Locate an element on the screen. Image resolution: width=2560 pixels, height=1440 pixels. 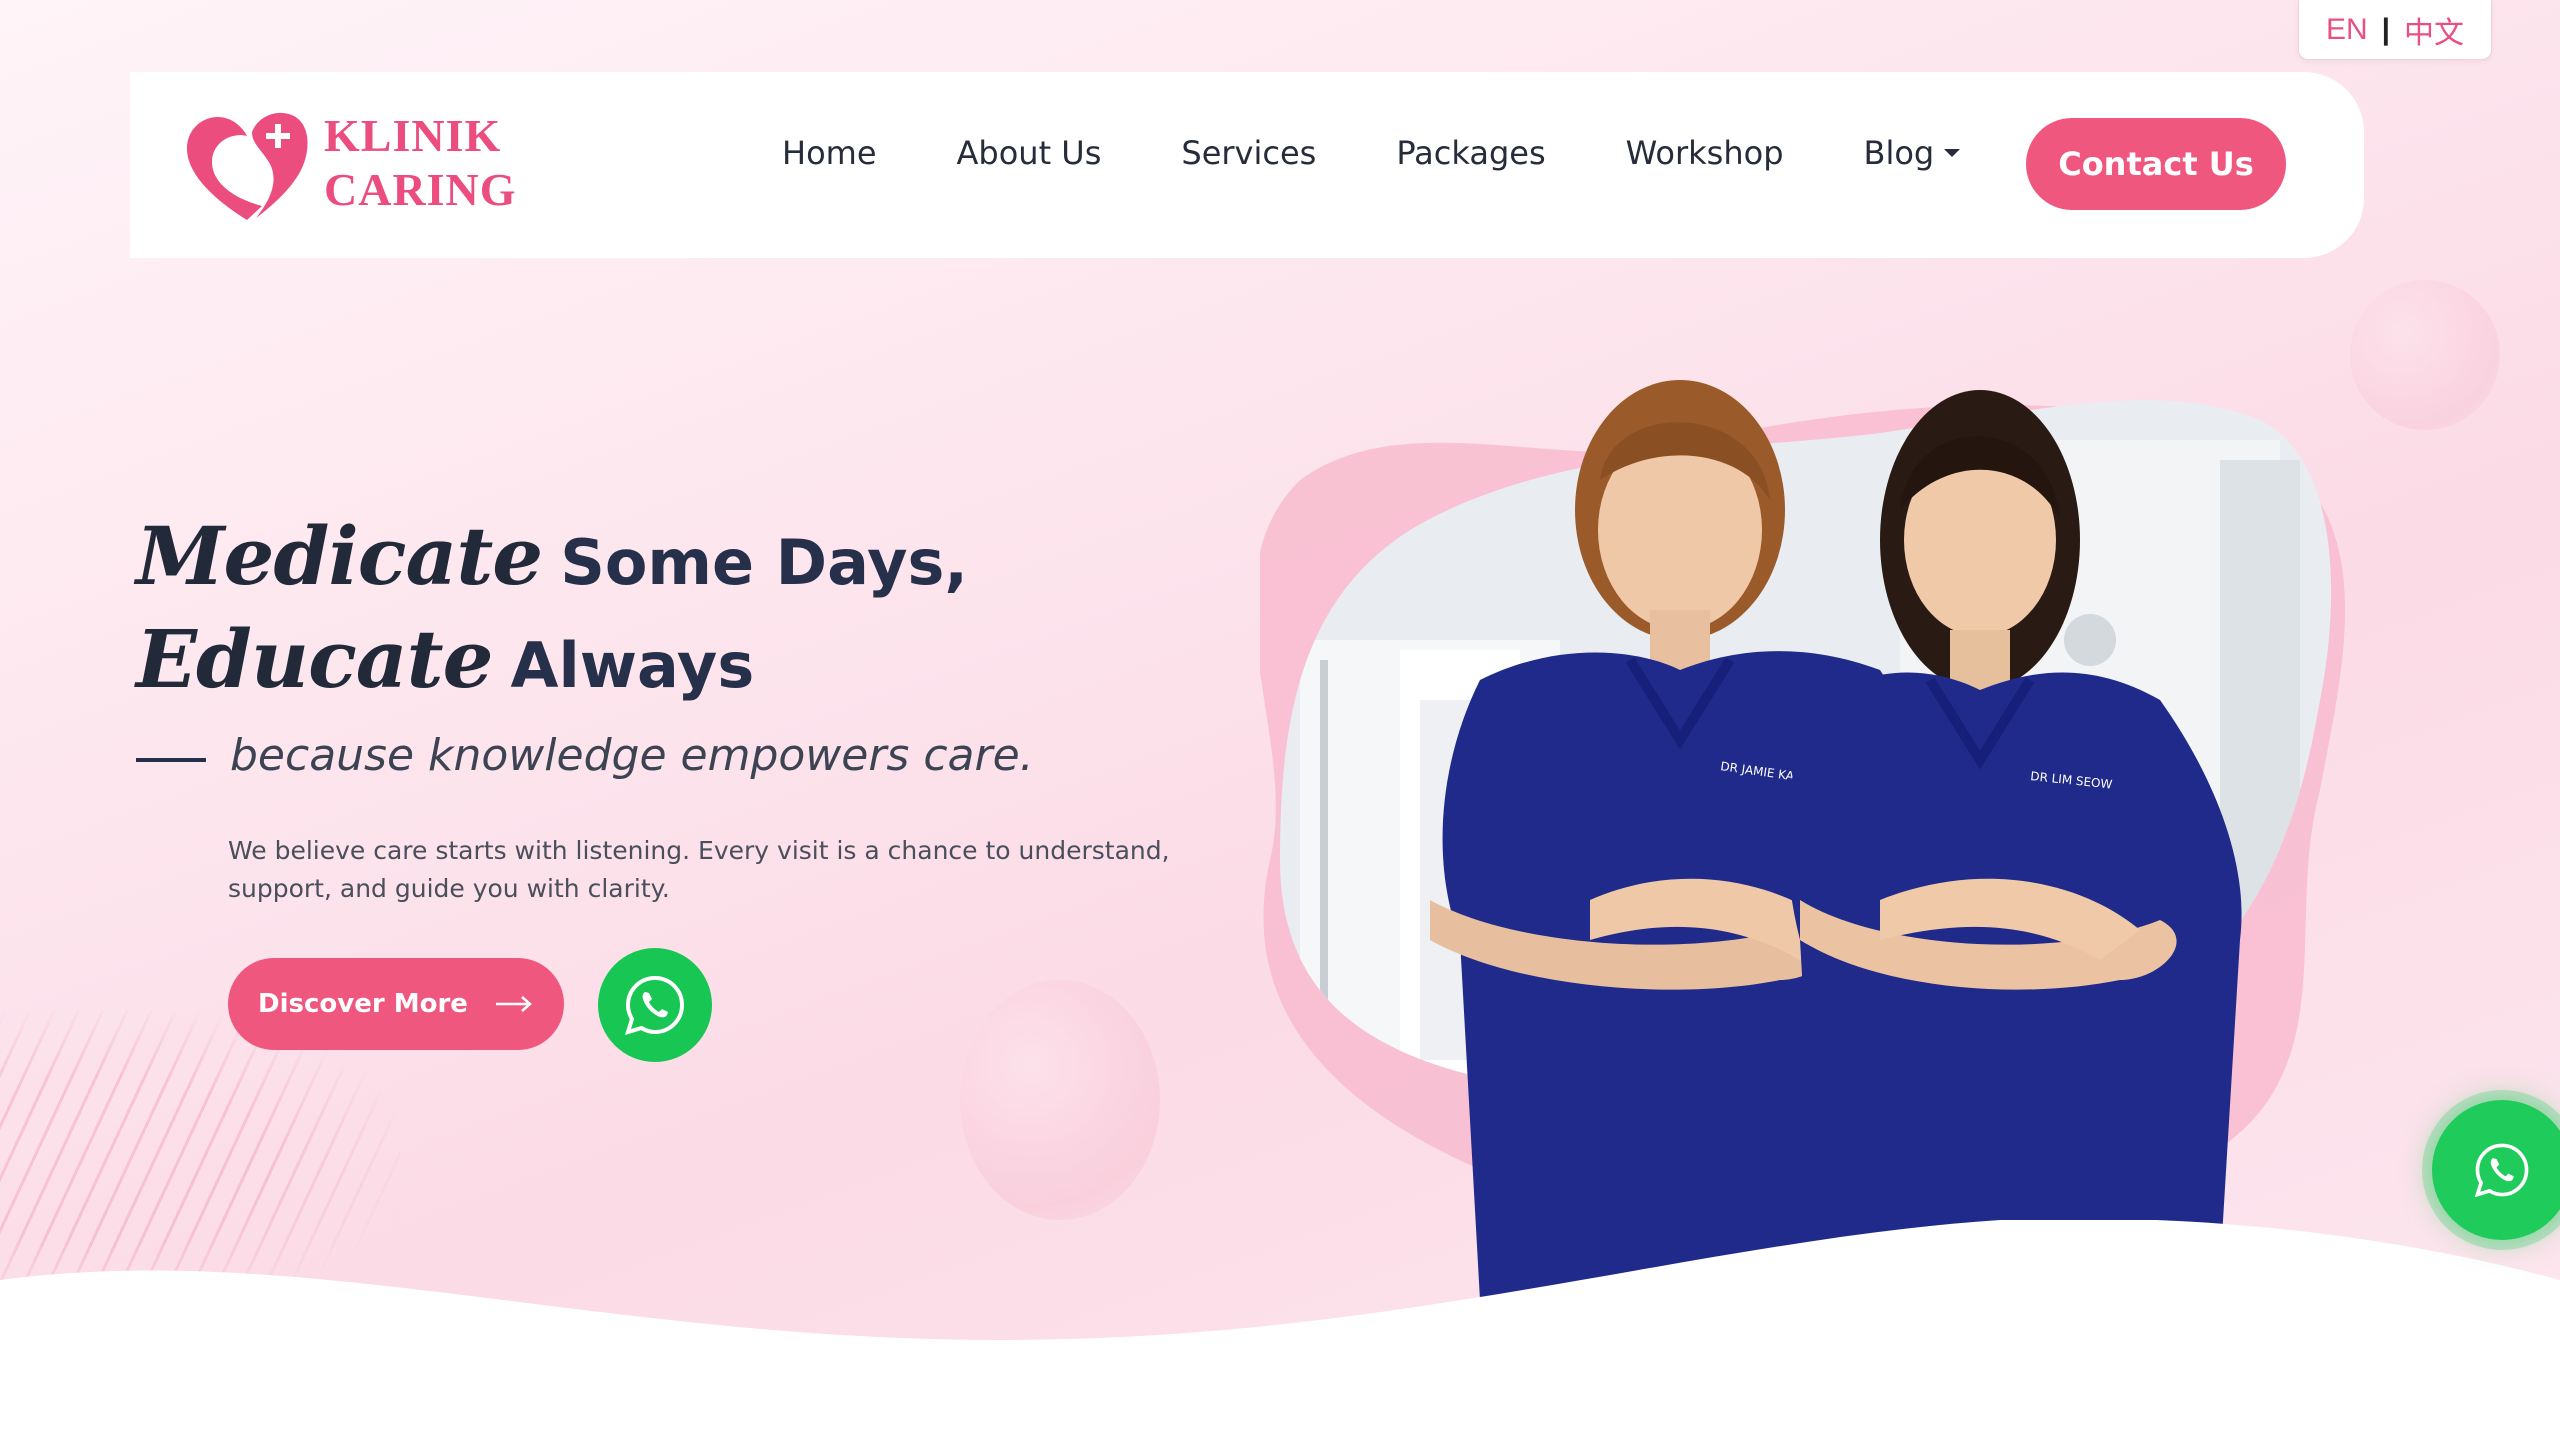
hero-headline: Medicate Some Days, Educate Always is located at coordinates (552, 611).